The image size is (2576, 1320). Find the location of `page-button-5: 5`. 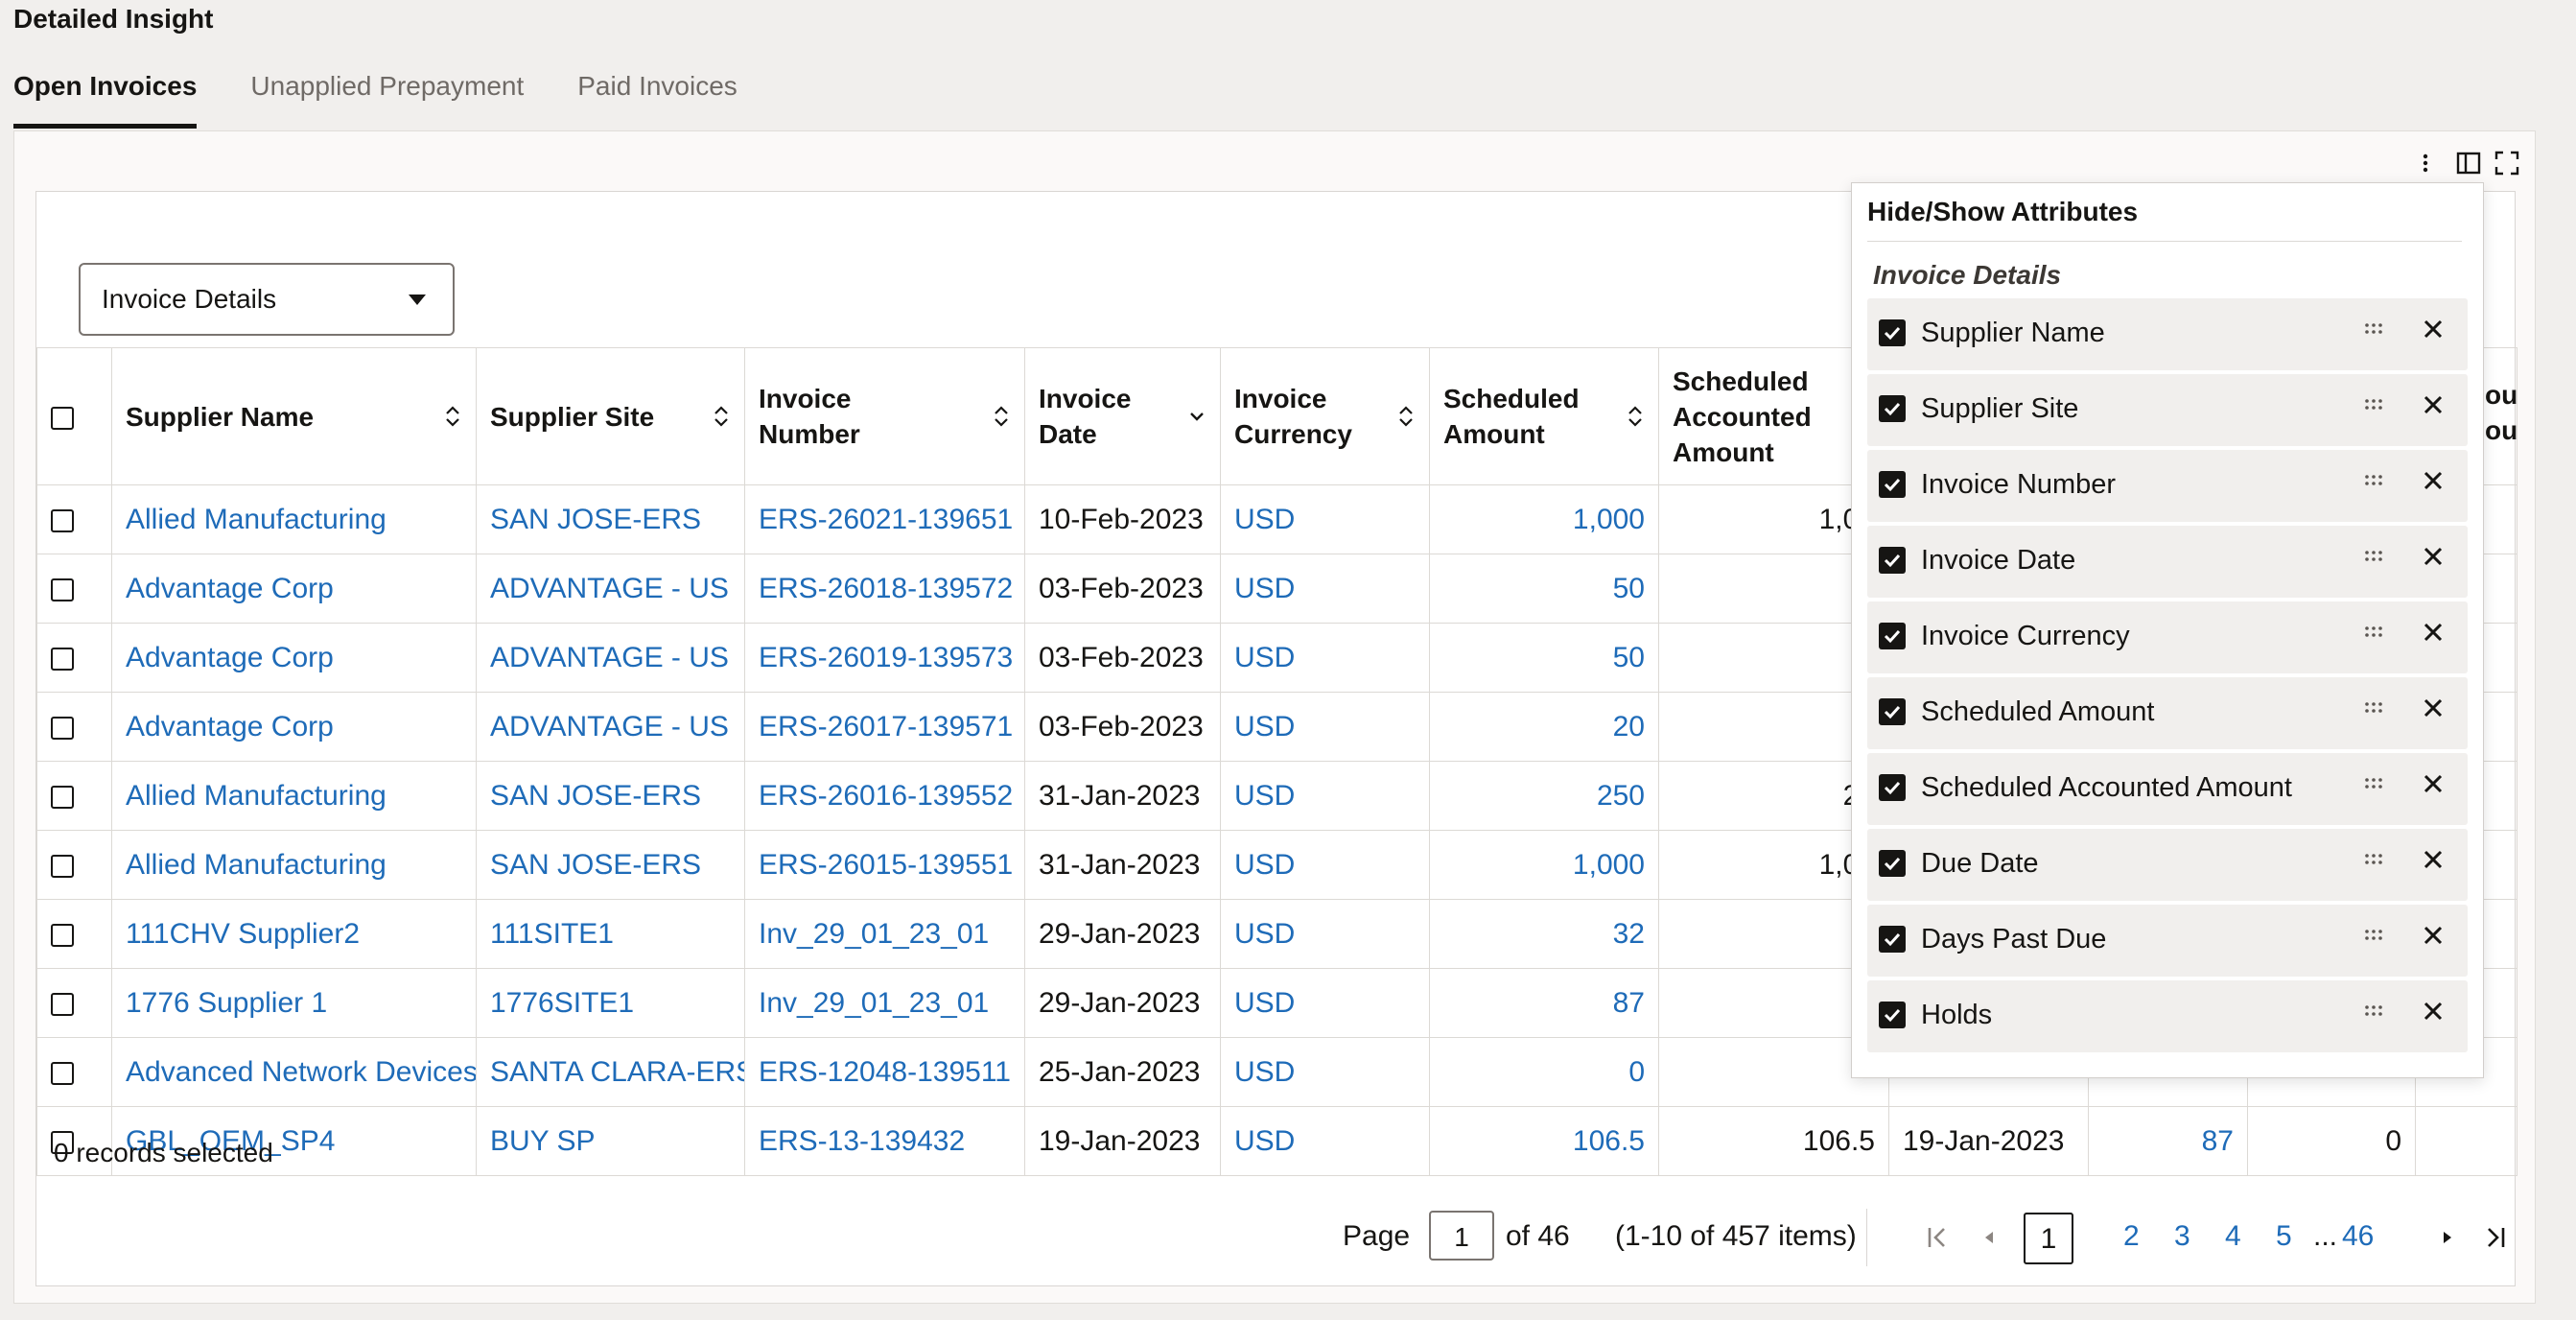

page-button-5: 5 is located at coordinates (2284, 1236).